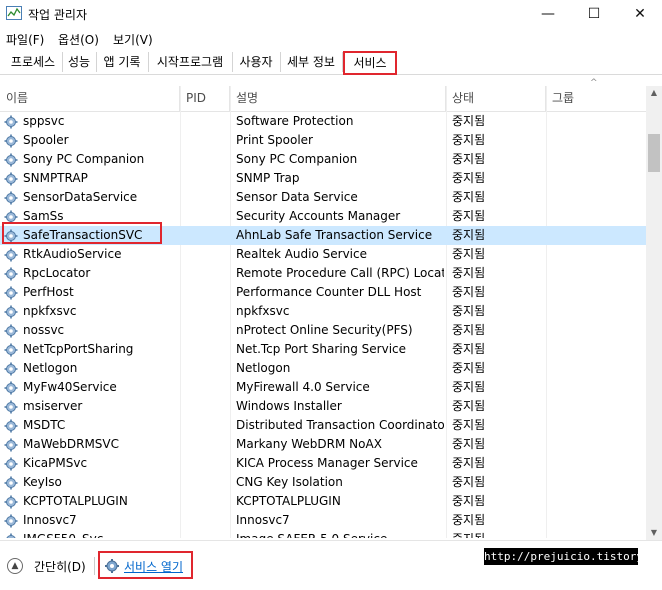  I want to click on column-name: 이름, so click(90, 98).